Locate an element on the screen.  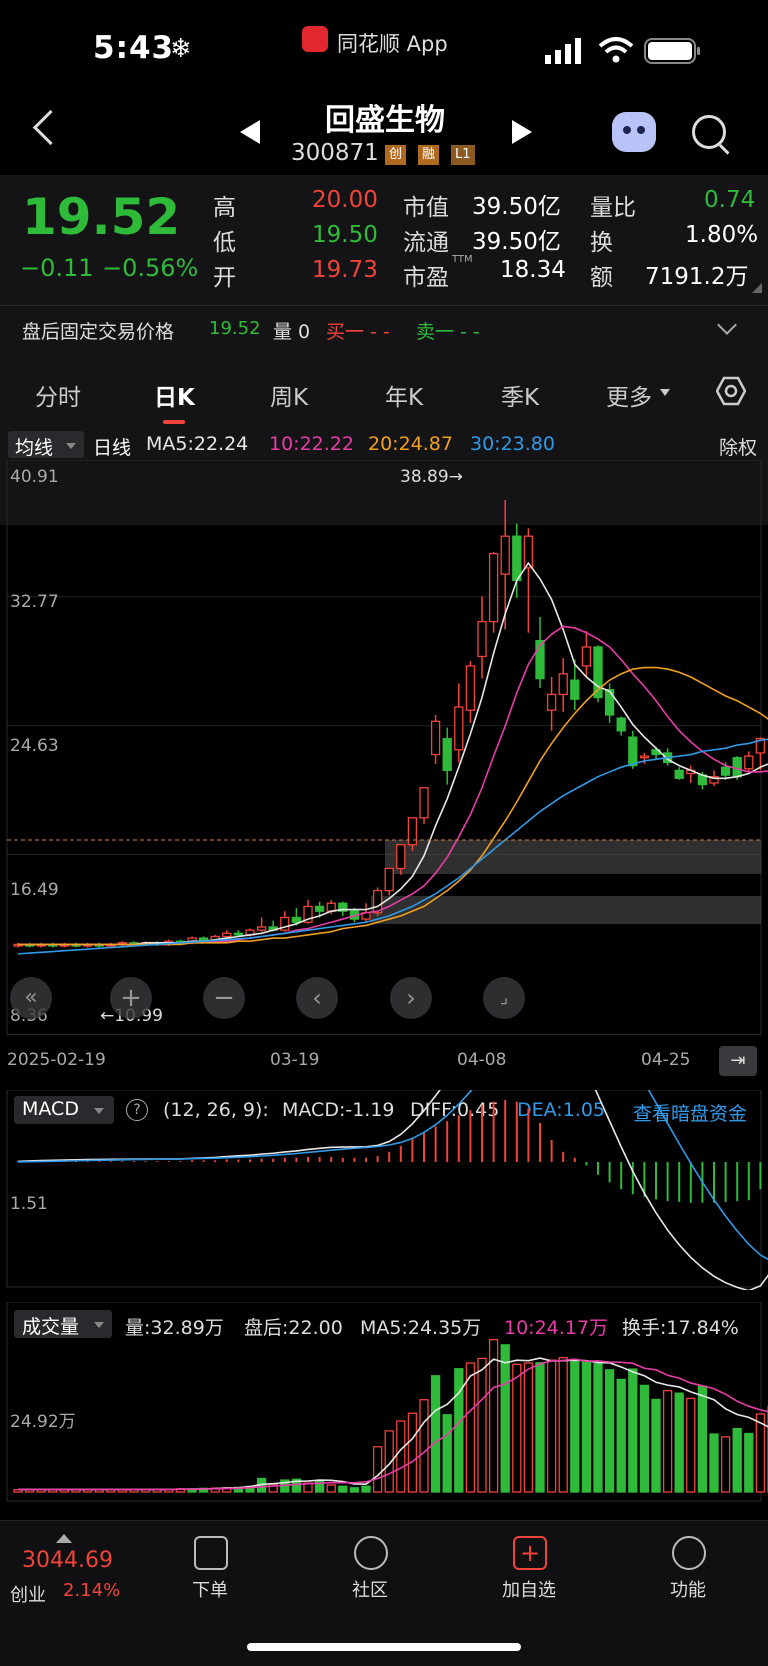
pe-ttm-sup: TTM is located at coordinates (462, 259).